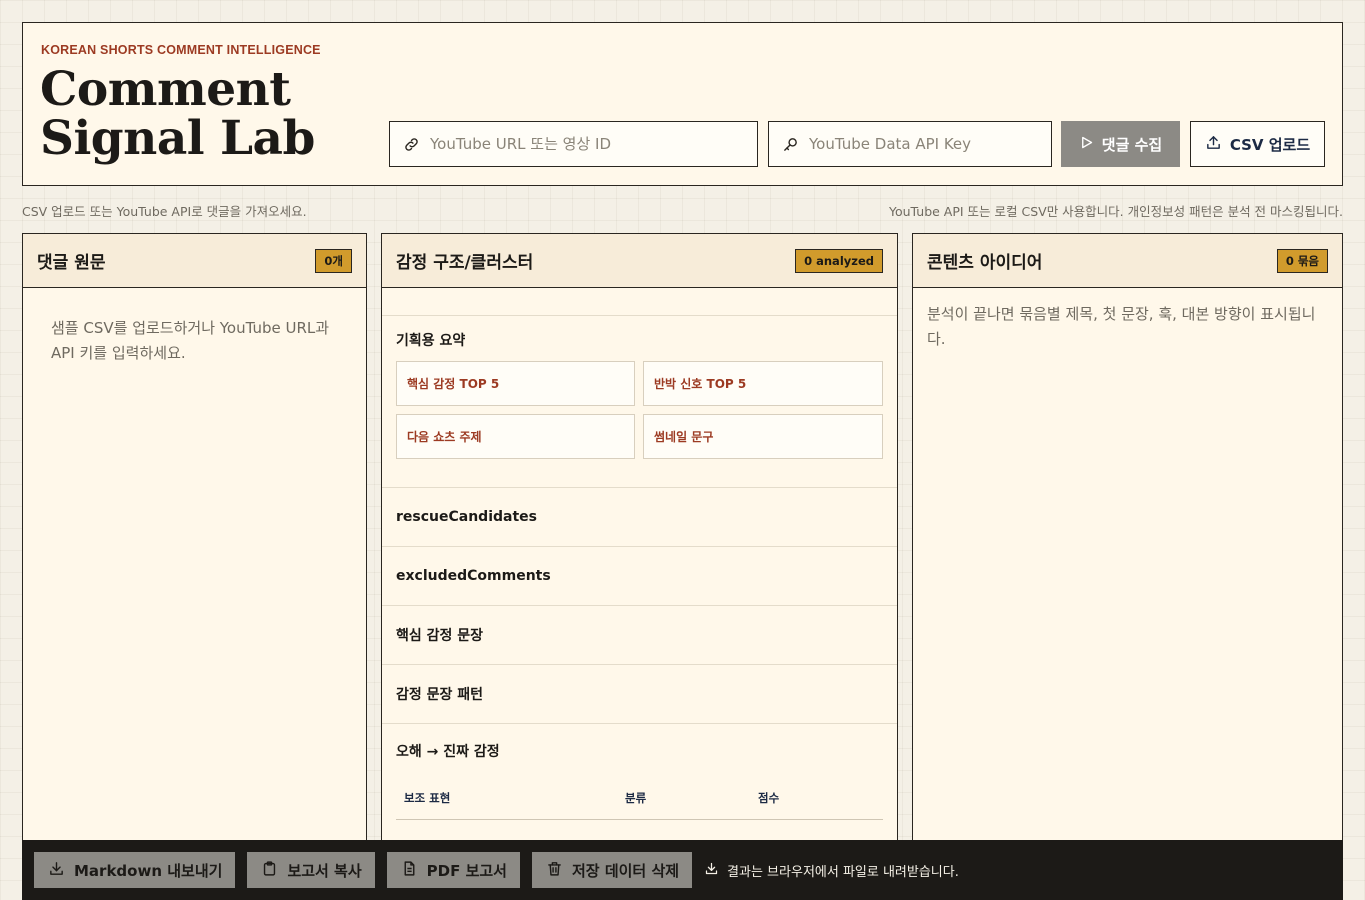 This screenshot has height=900, width=1365. I want to click on link-icon, so click(411, 144).